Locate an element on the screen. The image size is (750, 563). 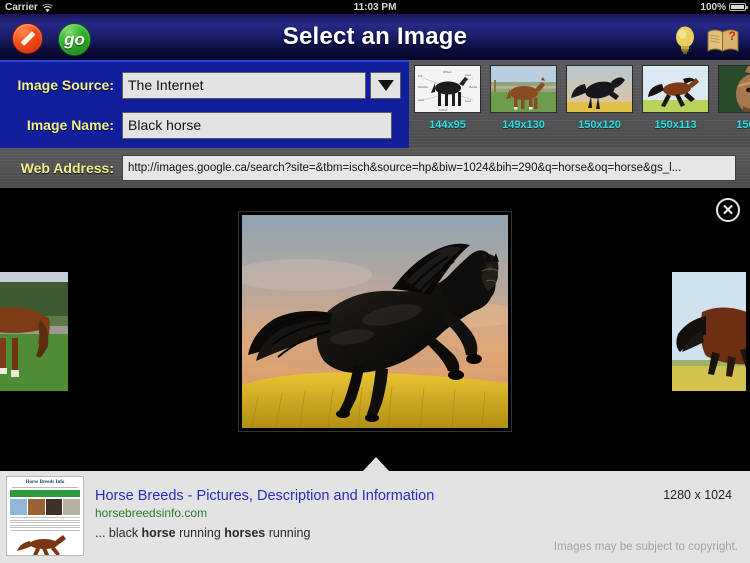
title-bar: Select an Image go ? is located at coordinates (375, 37).